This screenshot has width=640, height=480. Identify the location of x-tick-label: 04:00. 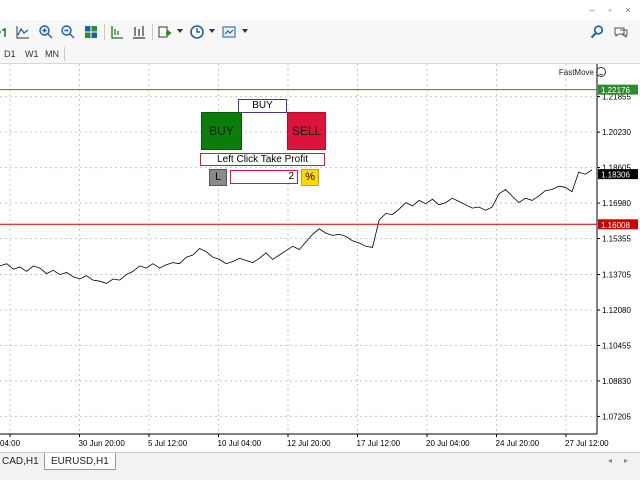
(10, 443).